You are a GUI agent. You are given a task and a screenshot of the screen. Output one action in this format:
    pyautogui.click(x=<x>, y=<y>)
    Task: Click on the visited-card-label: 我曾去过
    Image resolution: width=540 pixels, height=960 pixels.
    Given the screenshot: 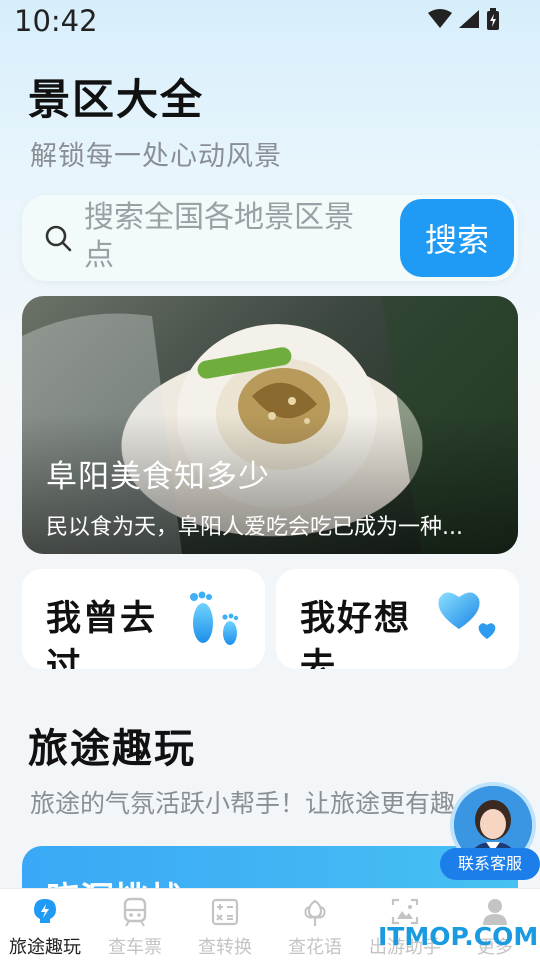 What is the action you would take?
    pyautogui.click(x=102, y=634)
    